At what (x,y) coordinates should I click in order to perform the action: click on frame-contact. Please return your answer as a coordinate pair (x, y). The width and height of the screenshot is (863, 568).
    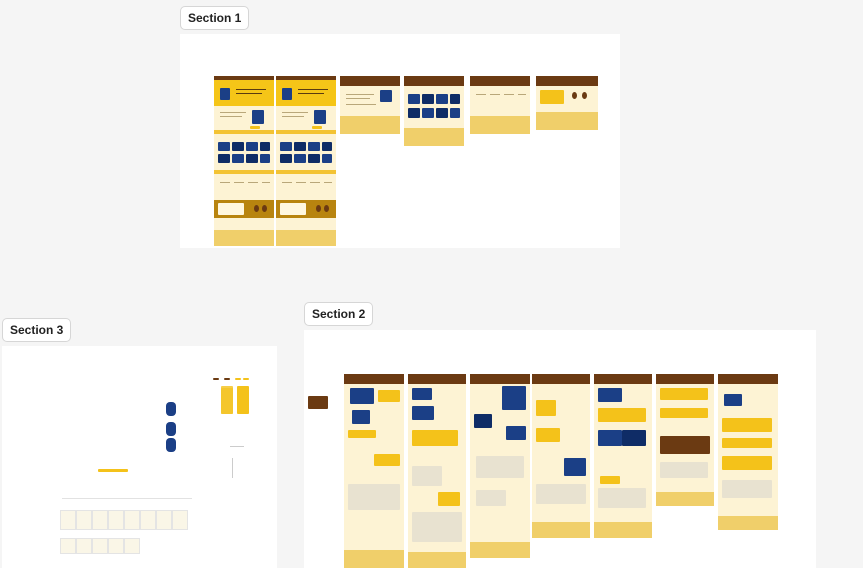
    Looking at the image, I should click on (567, 103).